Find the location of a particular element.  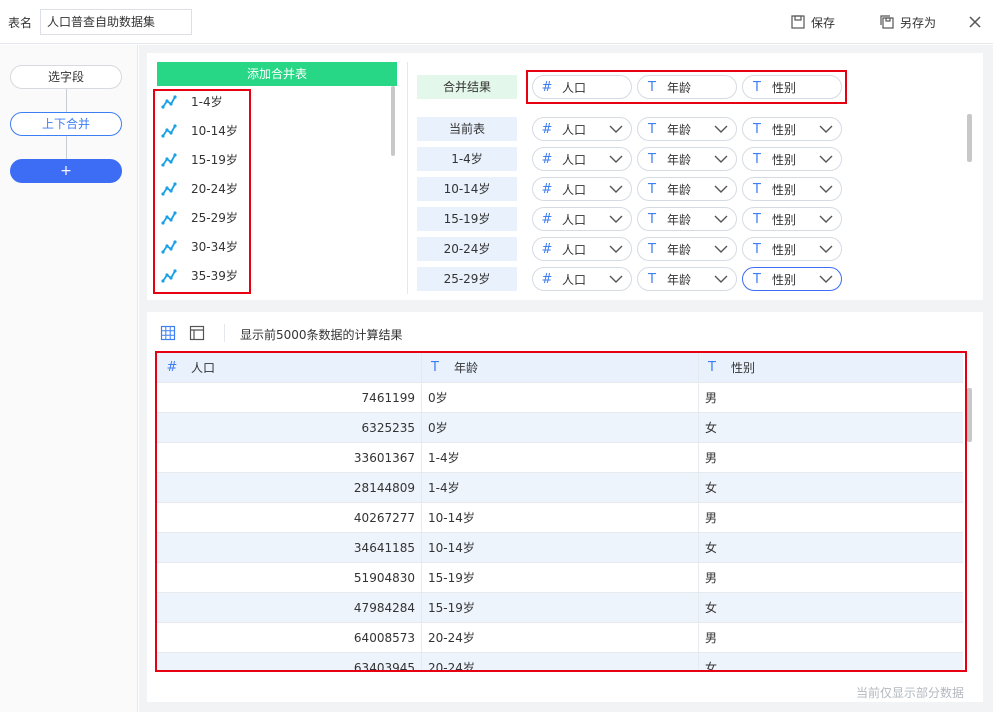

table-row: 28144809 1-4岁女 is located at coordinates (560, 488).